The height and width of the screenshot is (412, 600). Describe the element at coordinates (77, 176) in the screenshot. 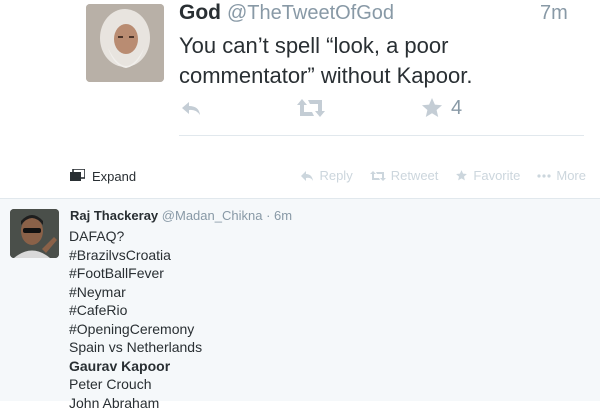

I see `expand-icon` at that location.